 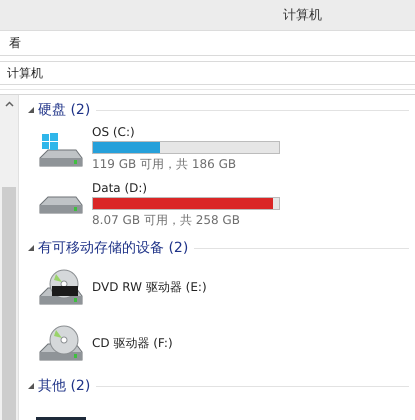 What do you see at coordinates (132, 343) in the screenshot?
I see `drive-name: CD 驱动器 (F:)` at bounding box center [132, 343].